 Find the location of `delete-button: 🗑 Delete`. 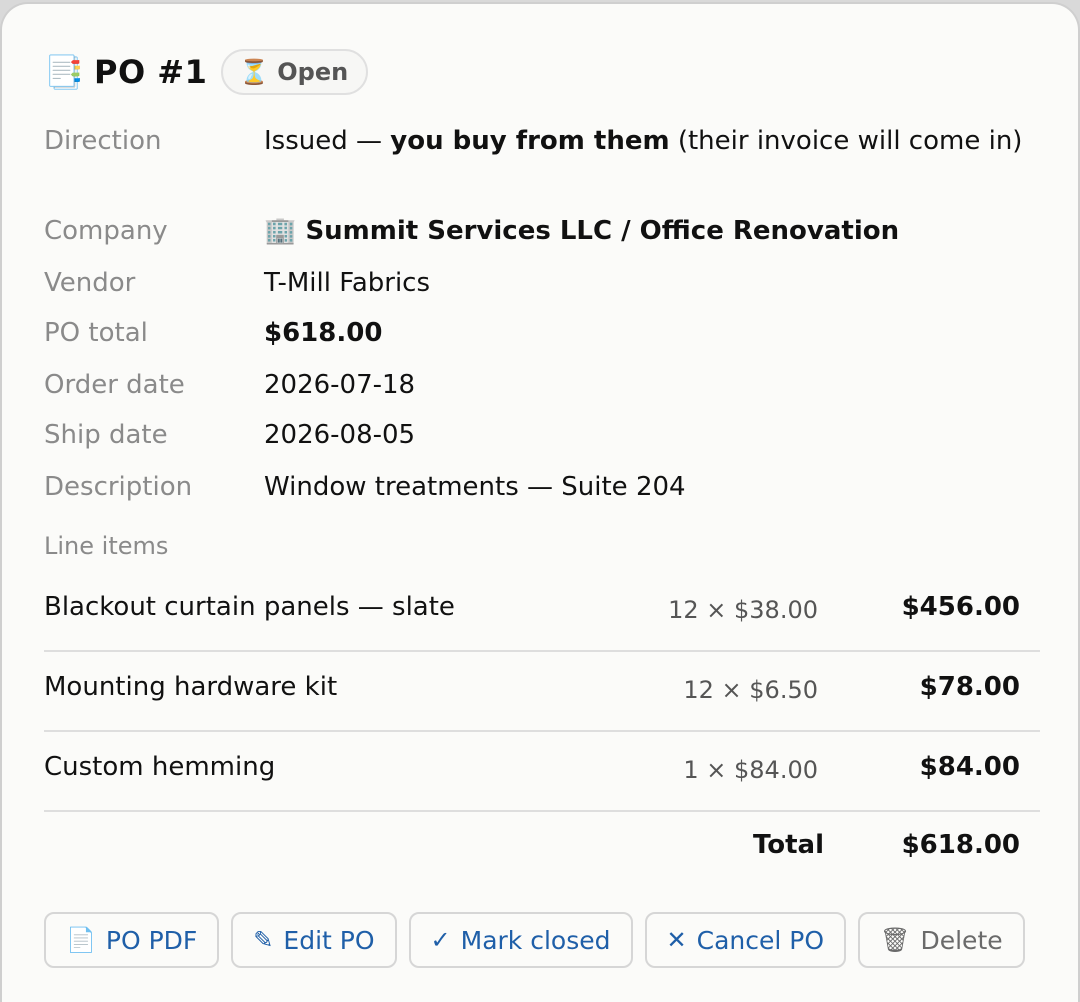

delete-button: 🗑 Delete is located at coordinates (941, 940).